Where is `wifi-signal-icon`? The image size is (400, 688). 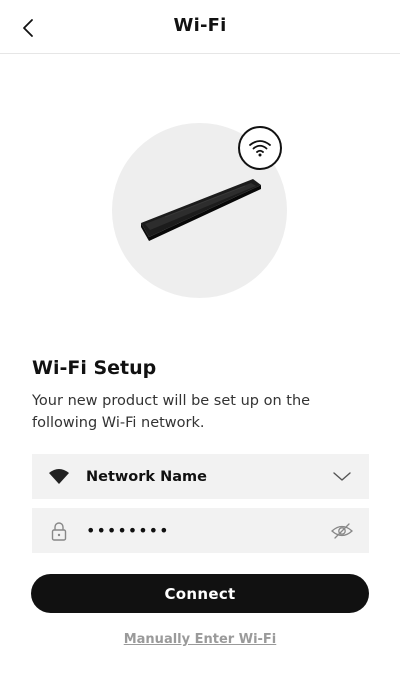
wifi-signal-icon is located at coordinates (59, 476).